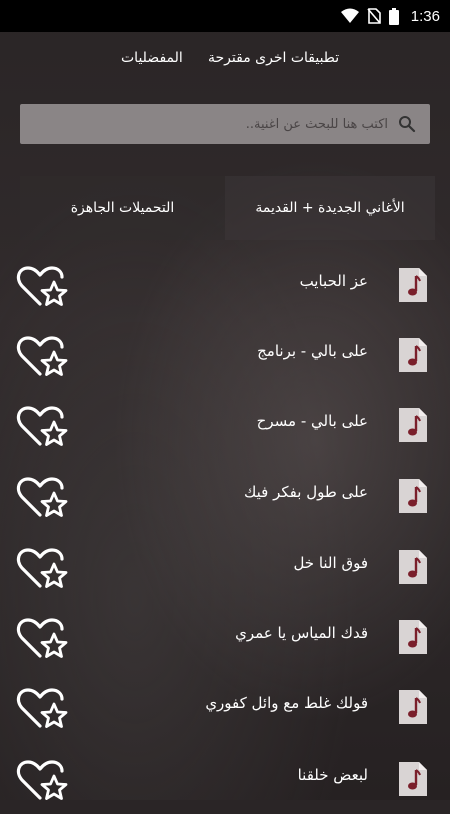  I want to click on song-title: قدك المياس يا عمري, so click(301, 633).